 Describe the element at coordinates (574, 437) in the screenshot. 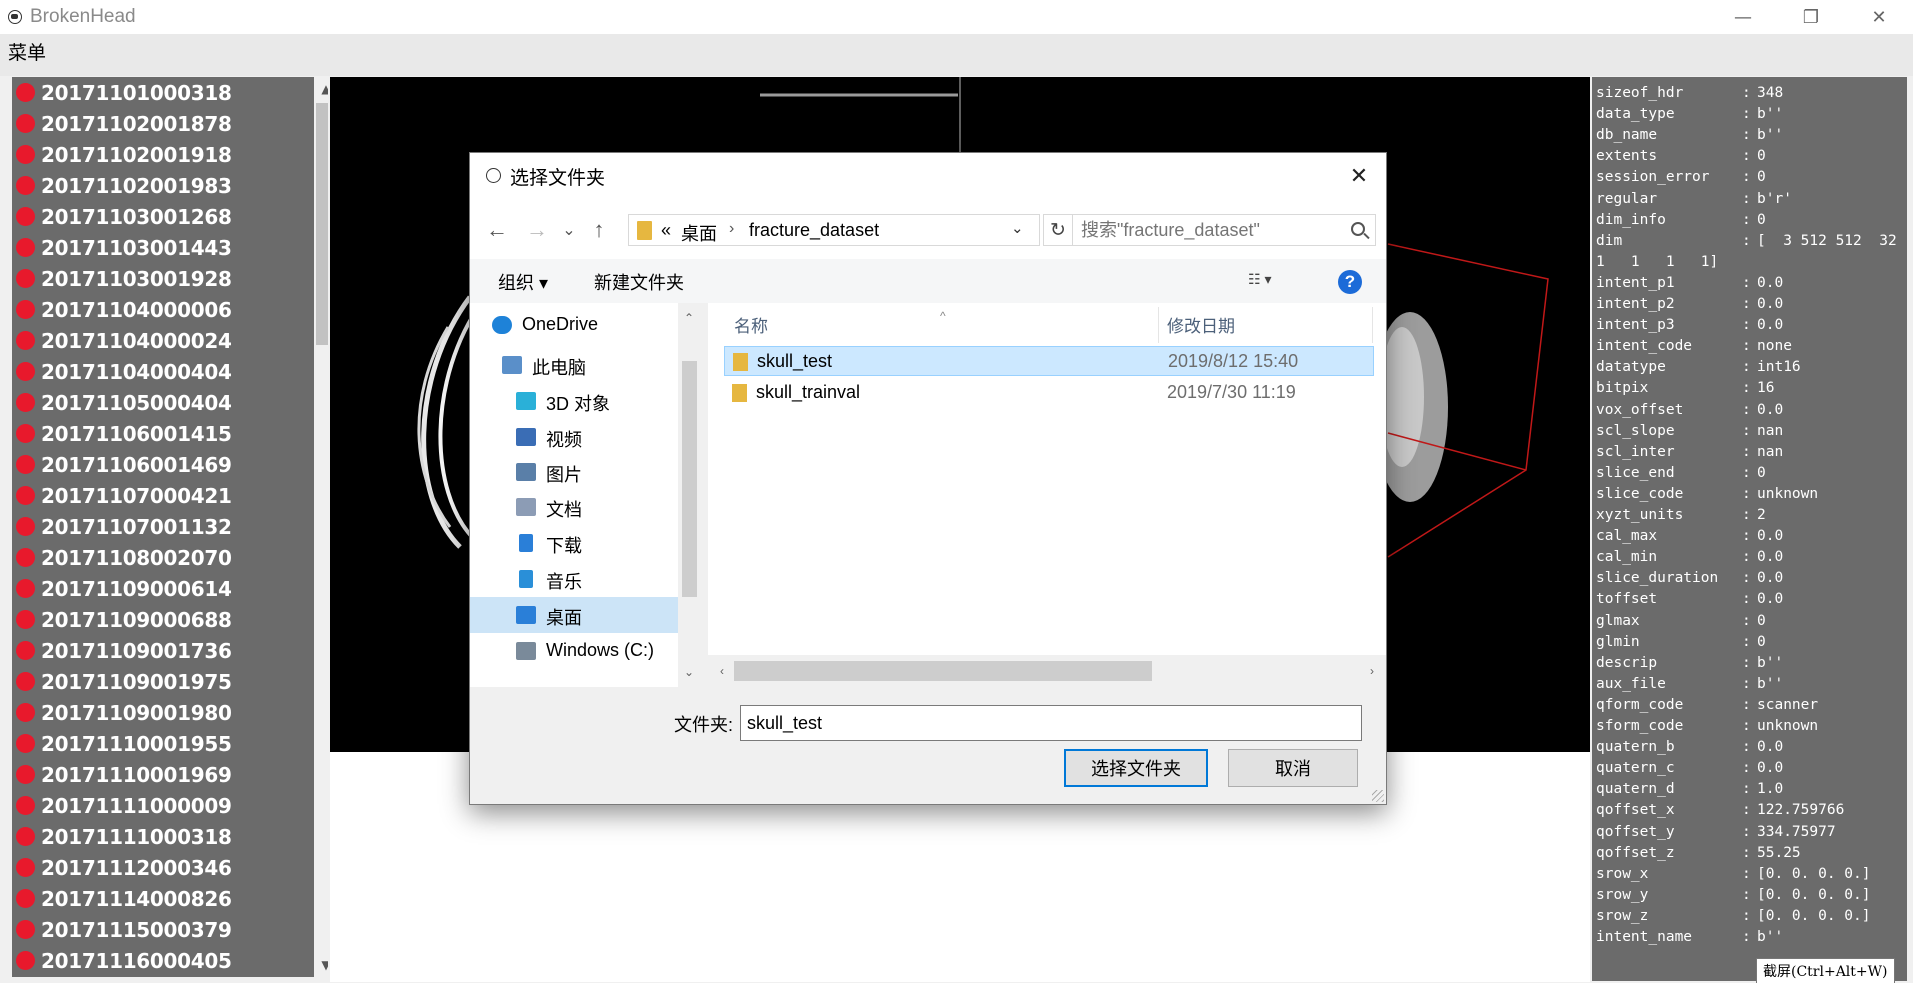

I see `nav-item-video: 视频` at that location.